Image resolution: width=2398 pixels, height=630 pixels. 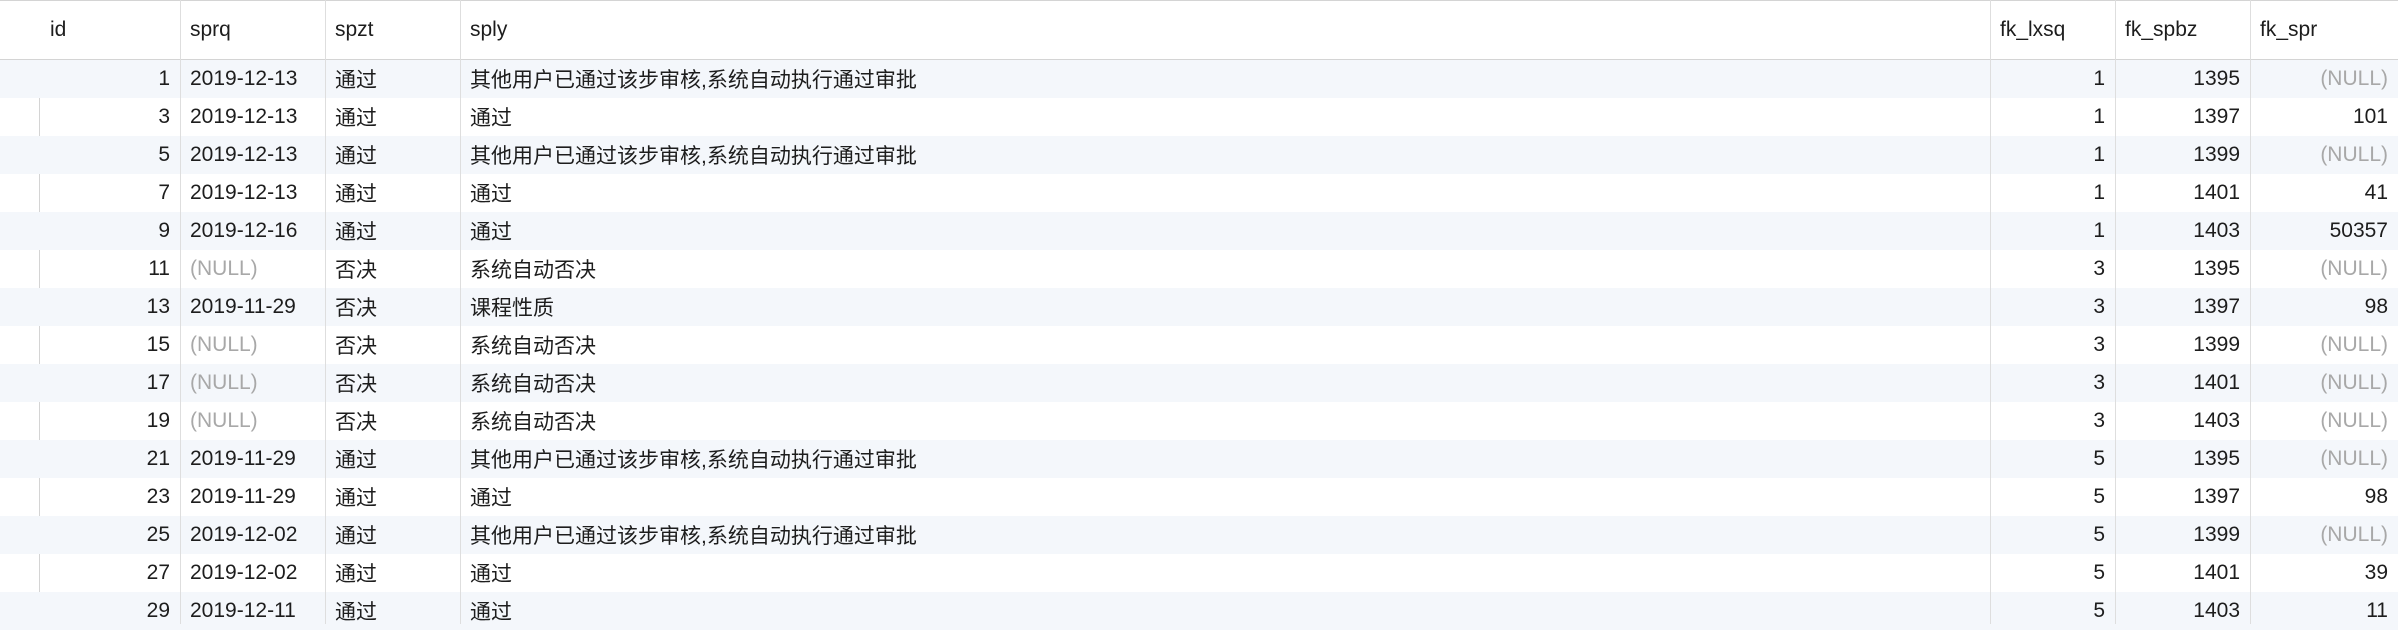 I want to click on header-sply: sply, so click(x=1225, y=30).